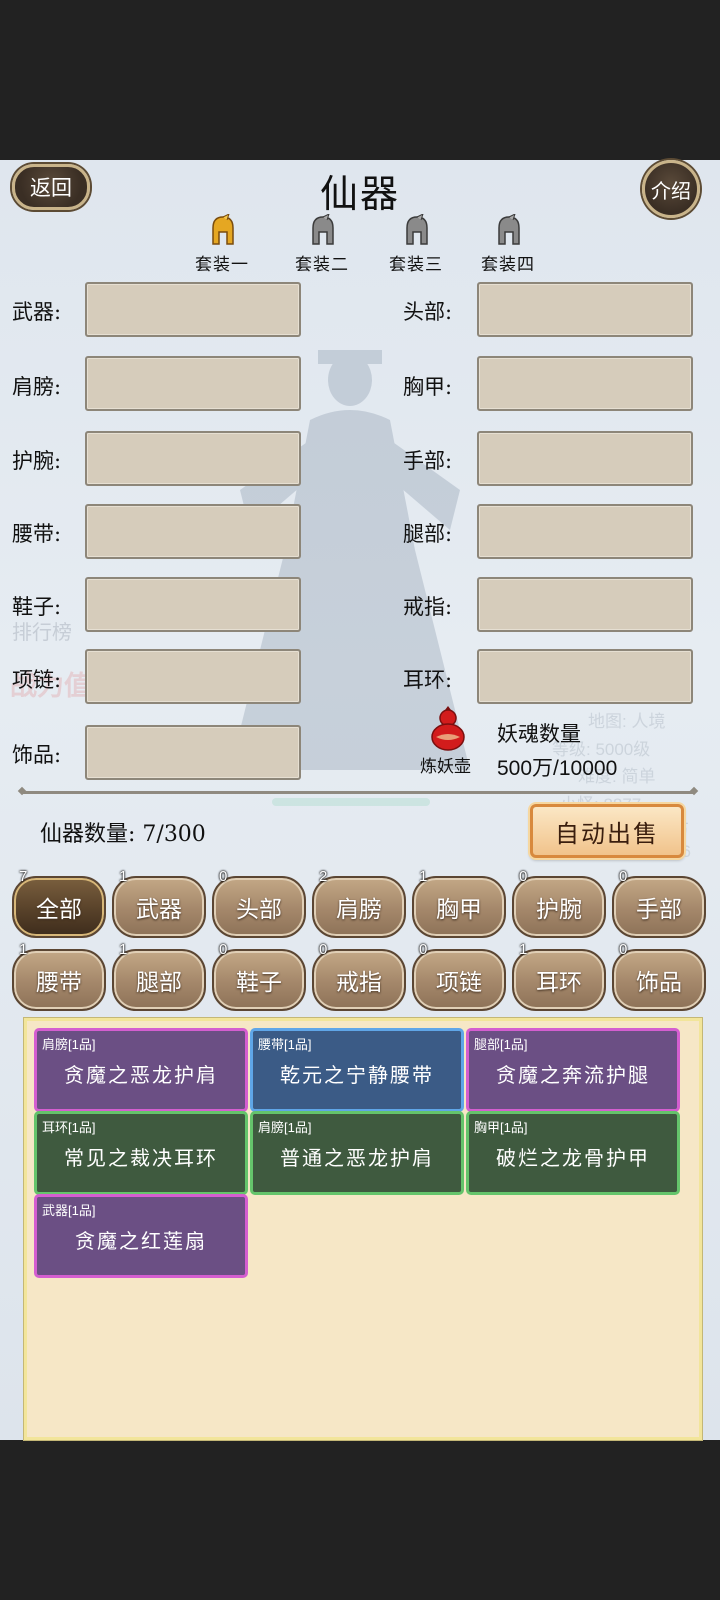  What do you see at coordinates (559, 907) in the screenshot?
I see `category-tab-wrist: 护腕` at bounding box center [559, 907].